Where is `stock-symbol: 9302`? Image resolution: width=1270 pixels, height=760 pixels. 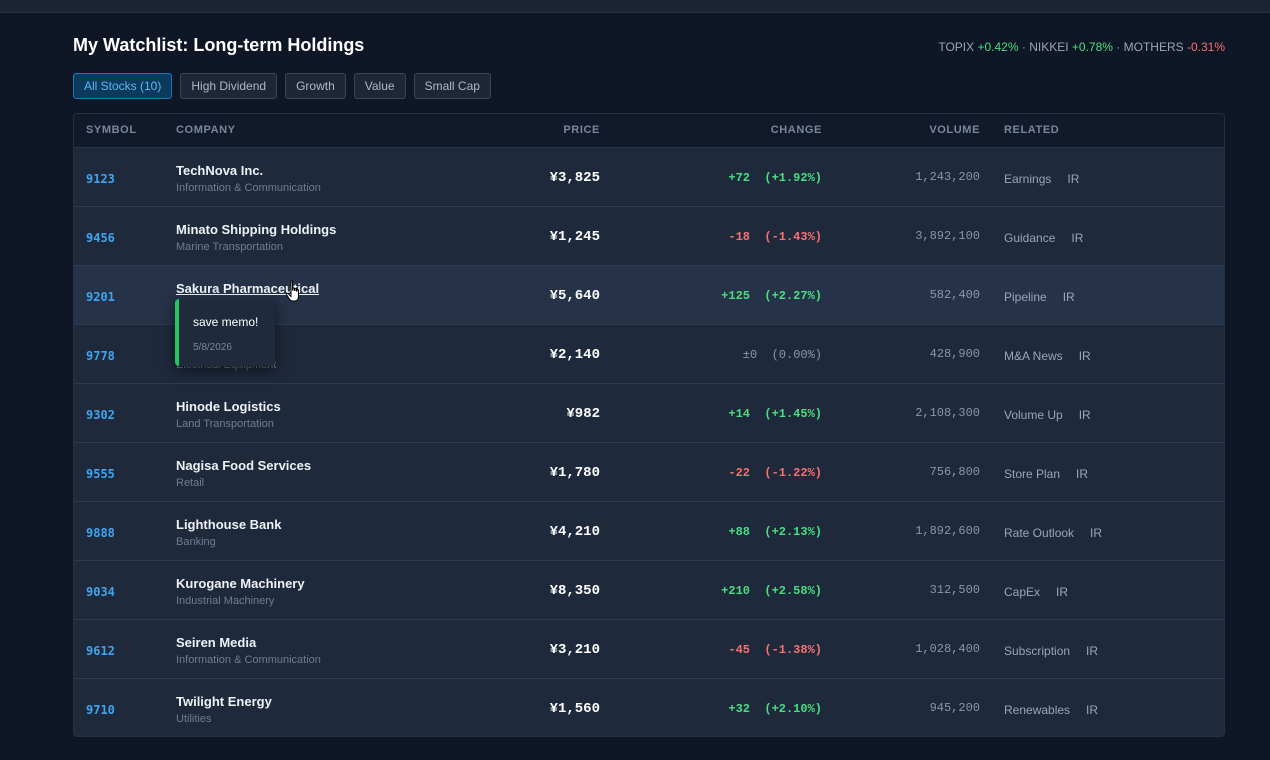
stock-symbol: 9302 is located at coordinates (100, 415).